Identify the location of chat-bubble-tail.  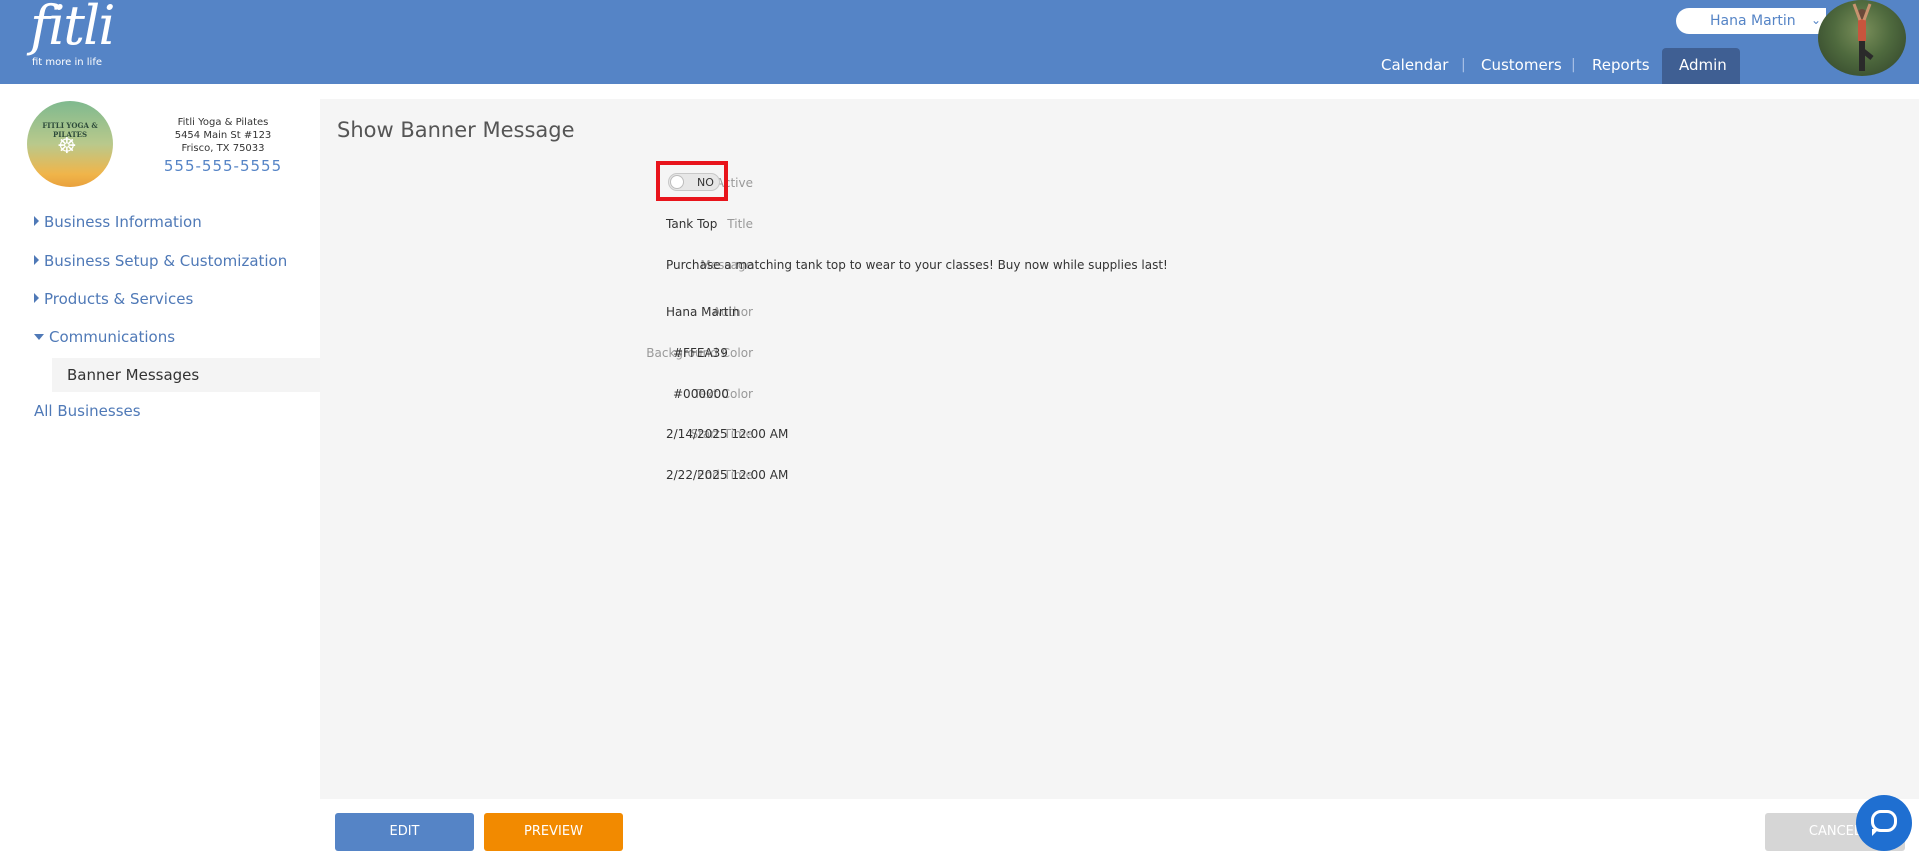
(1875, 832).